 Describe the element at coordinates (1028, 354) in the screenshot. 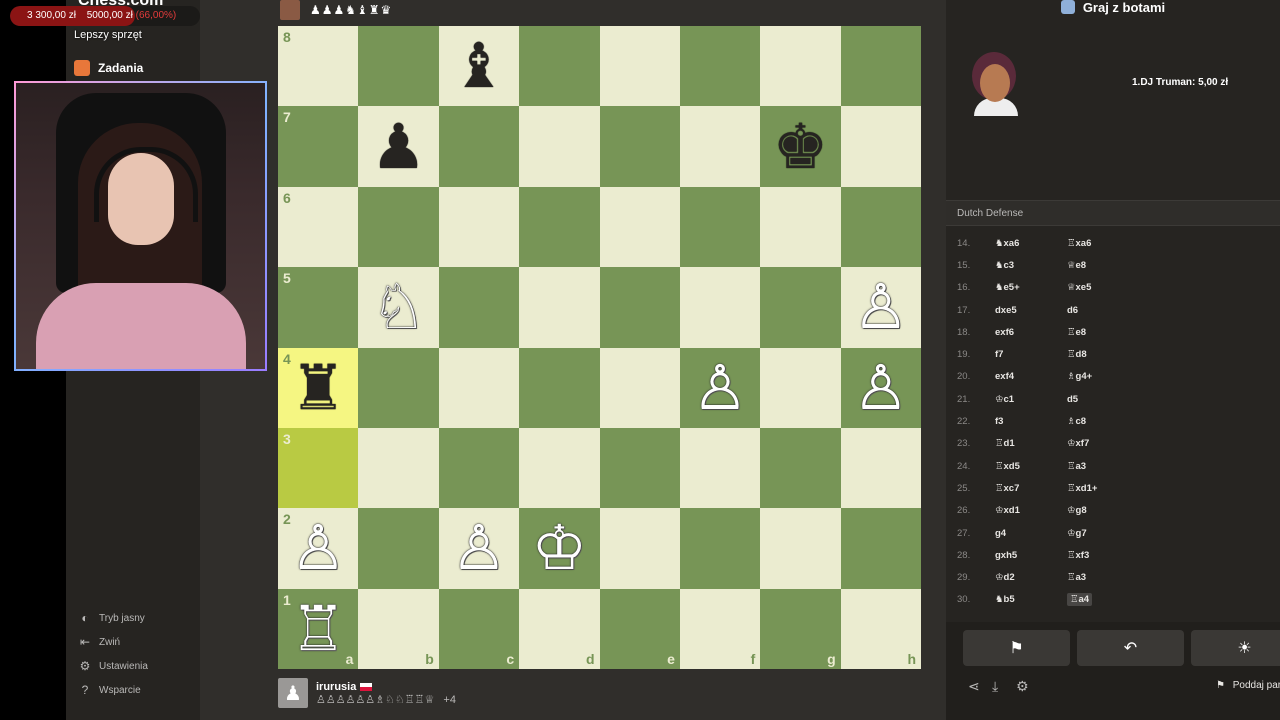

I see `white-move: f7` at that location.